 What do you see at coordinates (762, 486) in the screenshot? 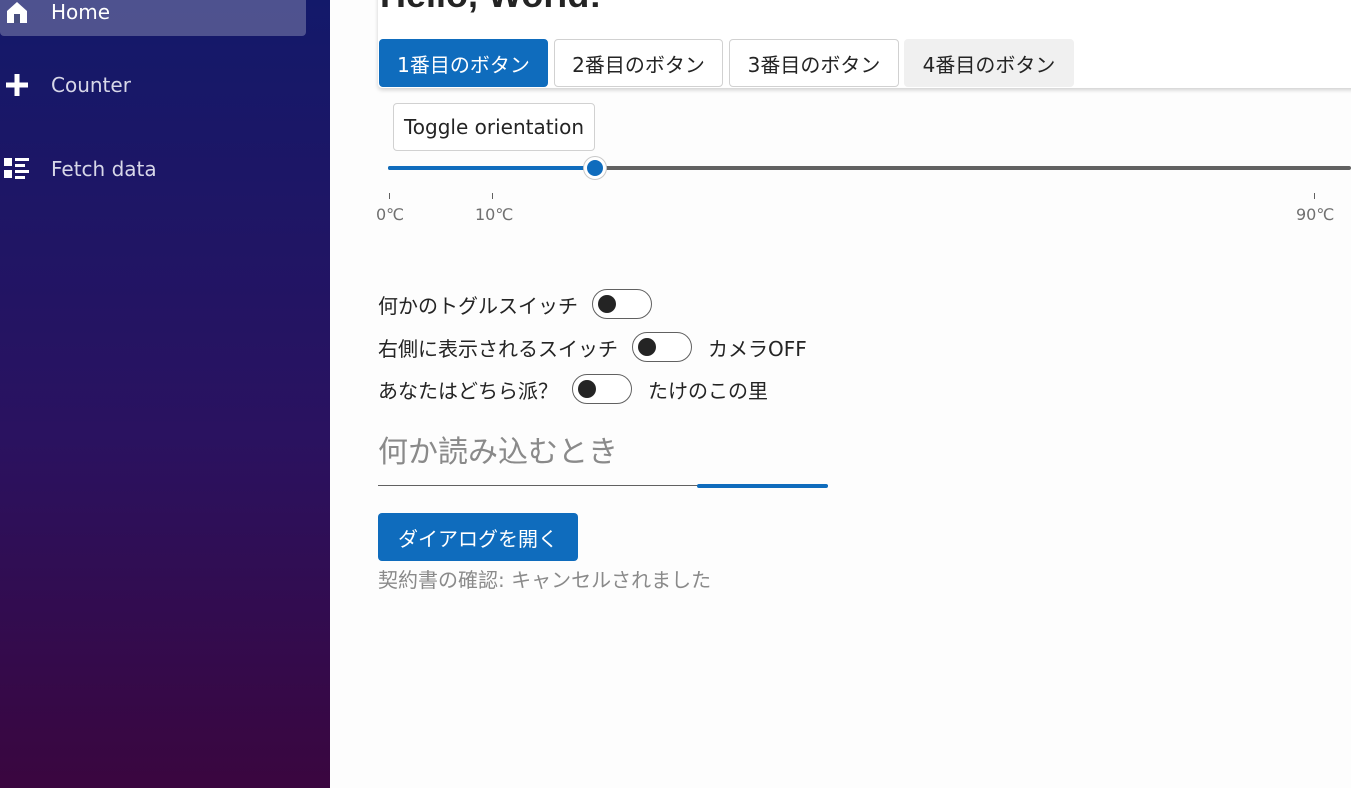
I see `progress-indicator` at bounding box center [762, 486].